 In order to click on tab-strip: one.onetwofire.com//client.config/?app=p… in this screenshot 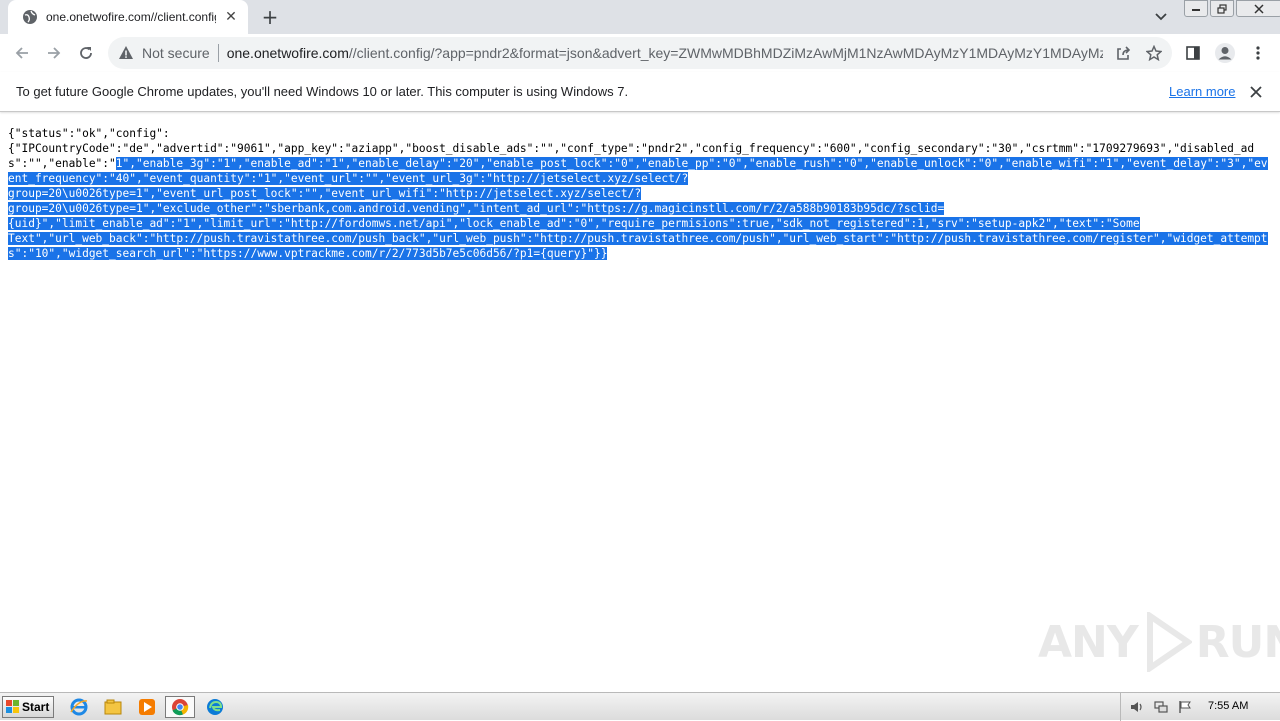, I will do `click(640, 17)`.